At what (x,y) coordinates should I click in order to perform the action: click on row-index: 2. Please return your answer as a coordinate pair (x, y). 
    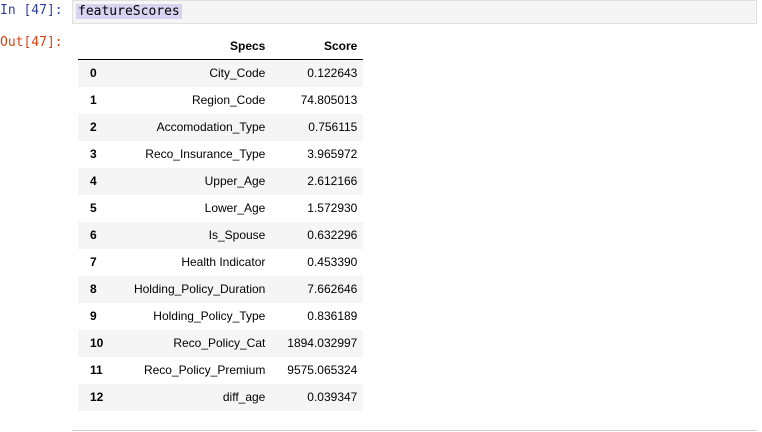
    Looking at the image, I should click on (93, 127).